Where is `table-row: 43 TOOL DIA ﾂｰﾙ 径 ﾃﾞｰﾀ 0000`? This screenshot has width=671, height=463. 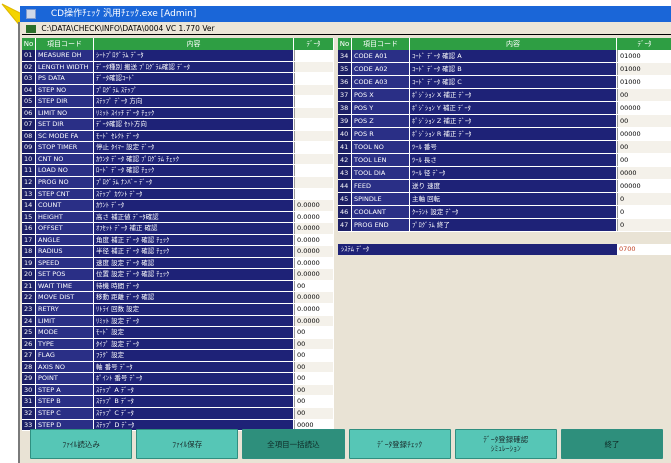
table-row: 43 TOOL DIA ﾂｰﾙ 径 ﾃﾞｰﾀ 0000 is located at coordinates (504, 173).